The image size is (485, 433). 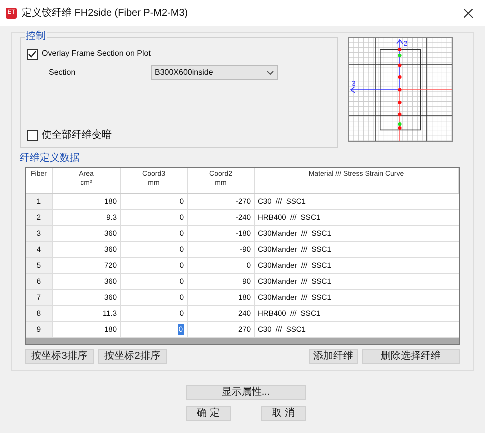 What do you see at coordinates (270, 72) in the screenshot?
I see `chevron-icon` at bounding box center [270, 72].